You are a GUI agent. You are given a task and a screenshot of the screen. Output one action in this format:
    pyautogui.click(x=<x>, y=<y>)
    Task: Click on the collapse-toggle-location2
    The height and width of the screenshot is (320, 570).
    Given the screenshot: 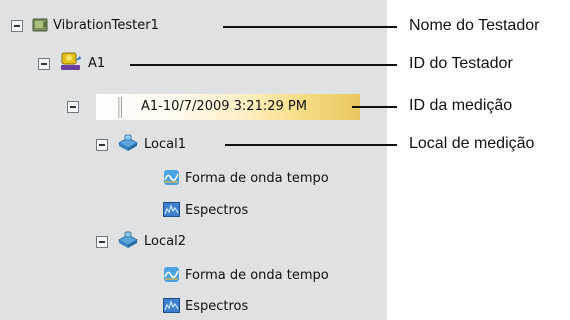 What is the action you would take?
    pyautogui.click(x=102, y=242)
    